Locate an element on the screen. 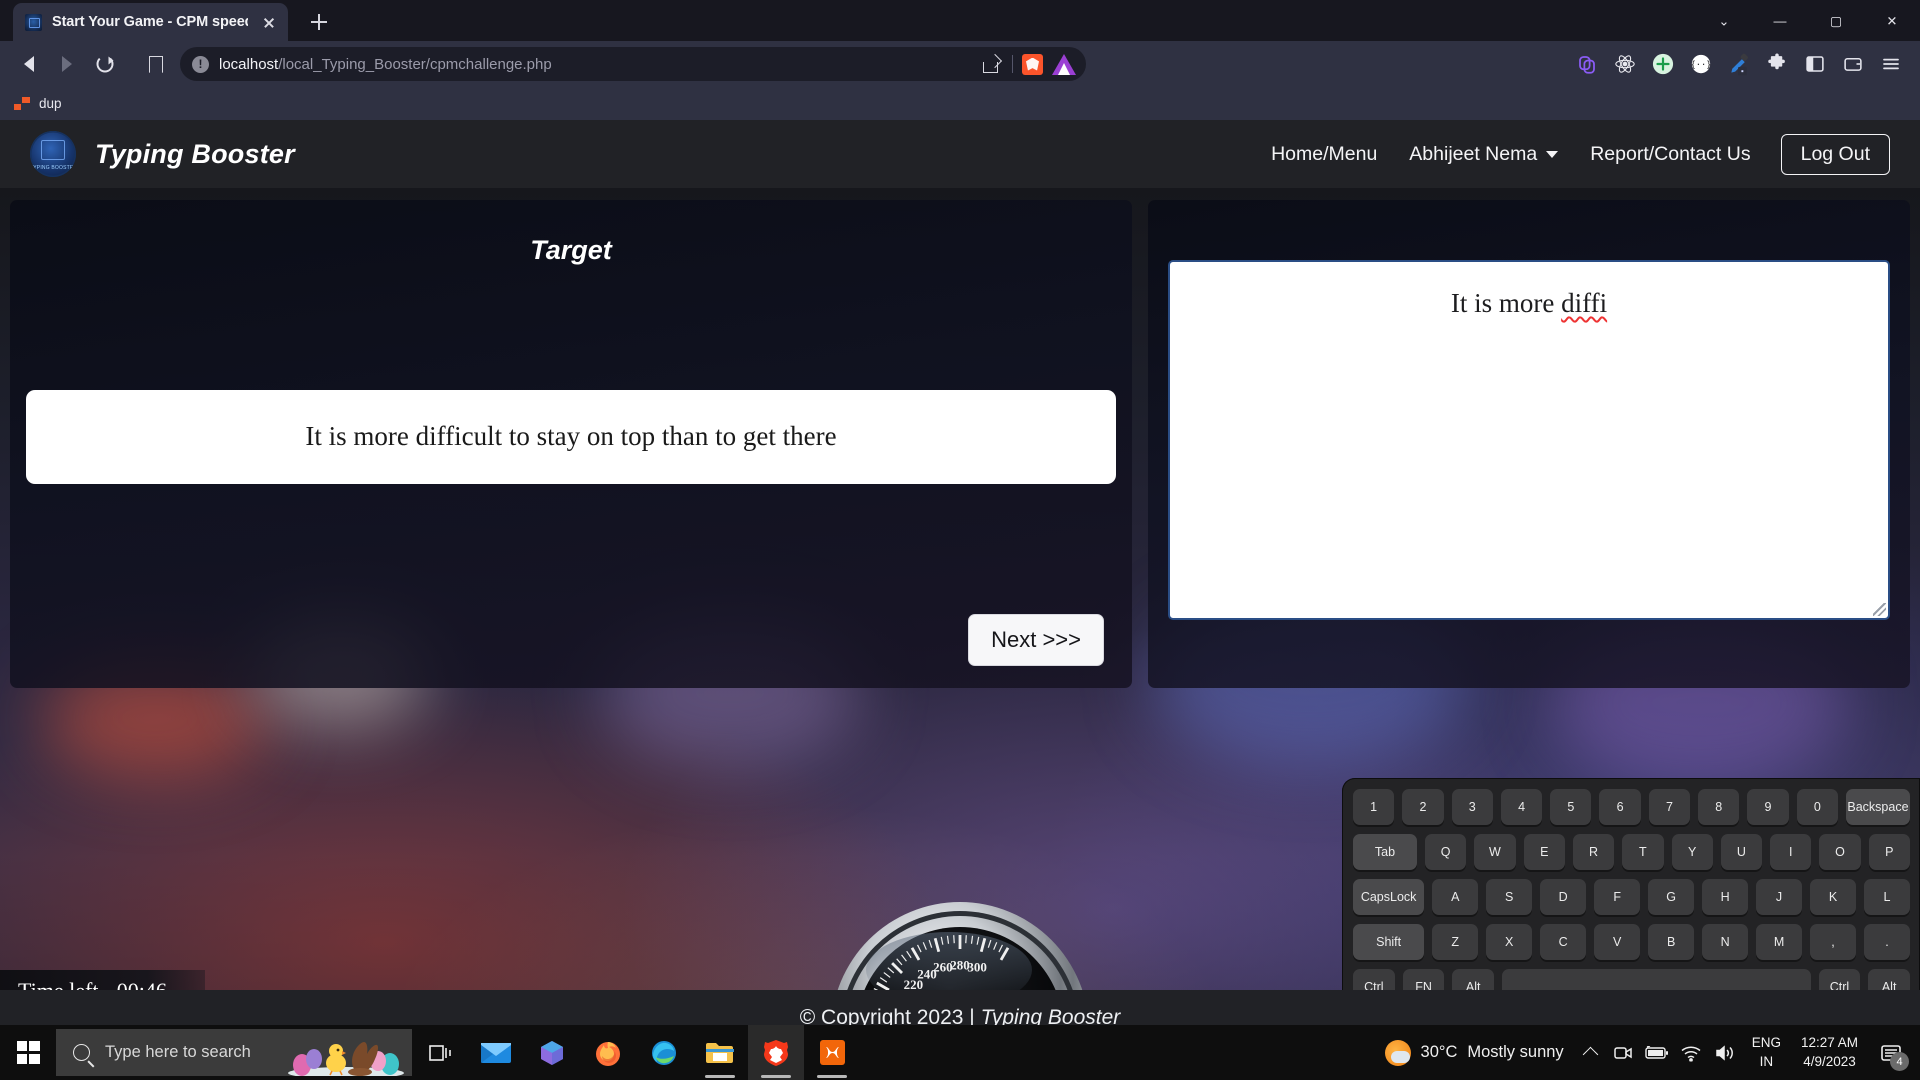 The width and height of the screenshot is (1920, 1080). clock-widget: 12:27 AM 4/9/2023 is located at coordinates (1829, 1053).